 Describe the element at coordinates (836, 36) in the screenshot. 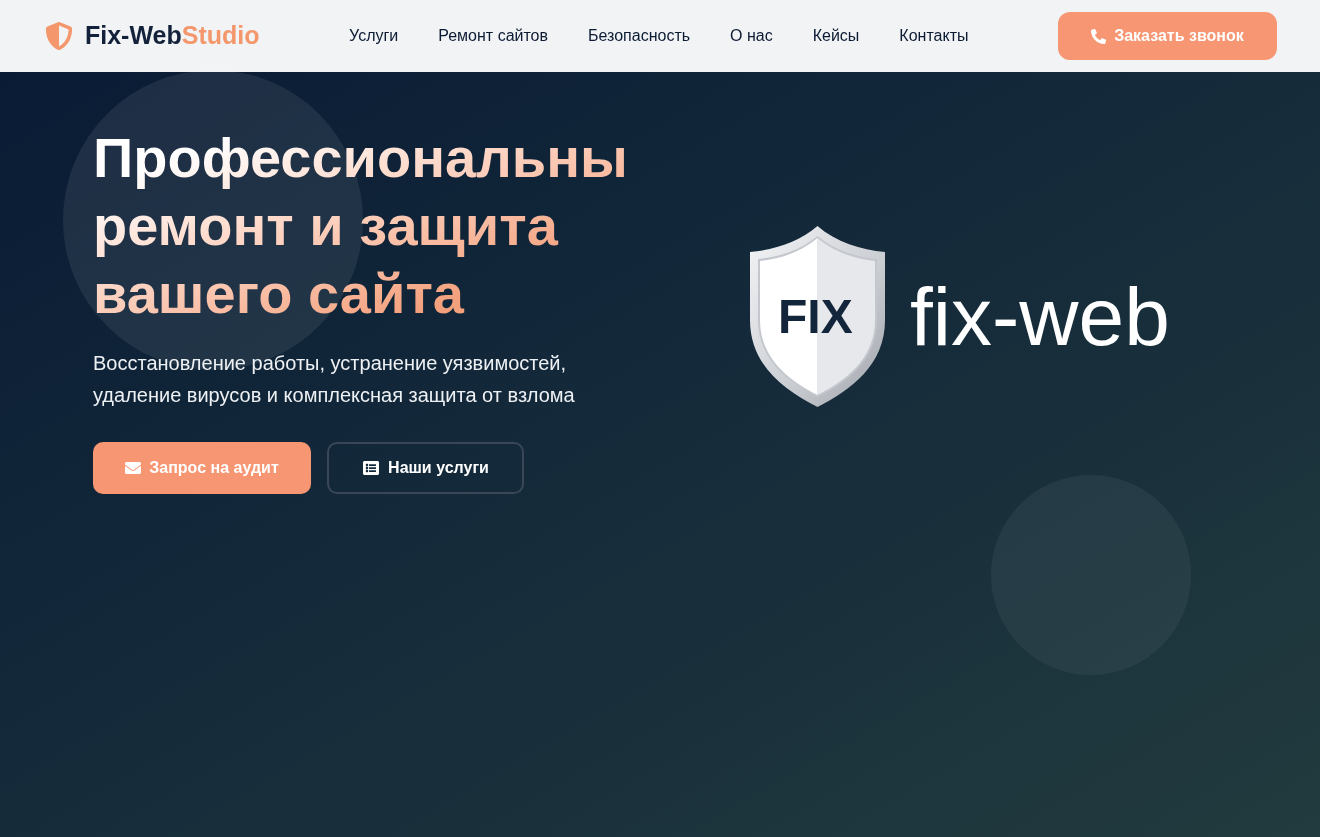

I see `nav-link: Кейсы` at that location.